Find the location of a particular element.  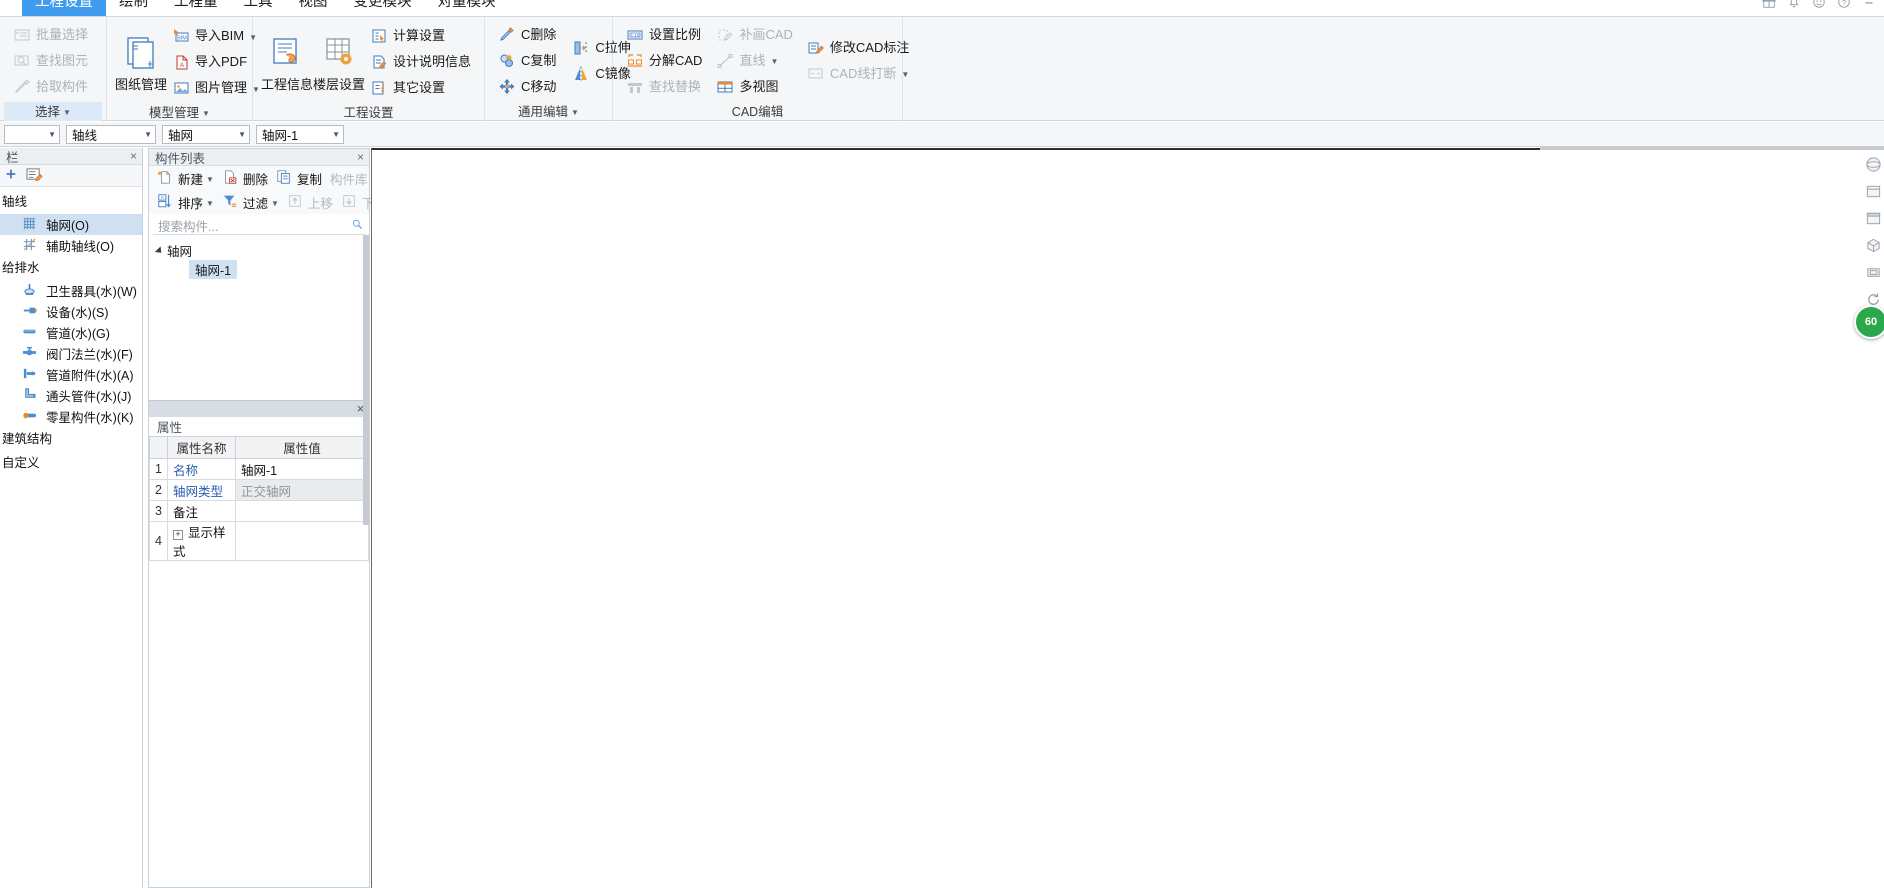

pick-component-button: 拾取构件 is located at coordinates (51, 86).